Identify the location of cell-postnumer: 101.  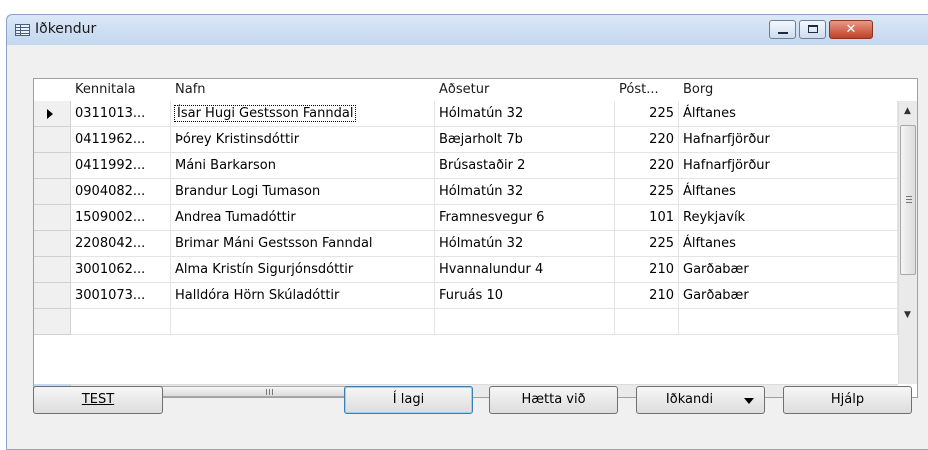
(647, 218).